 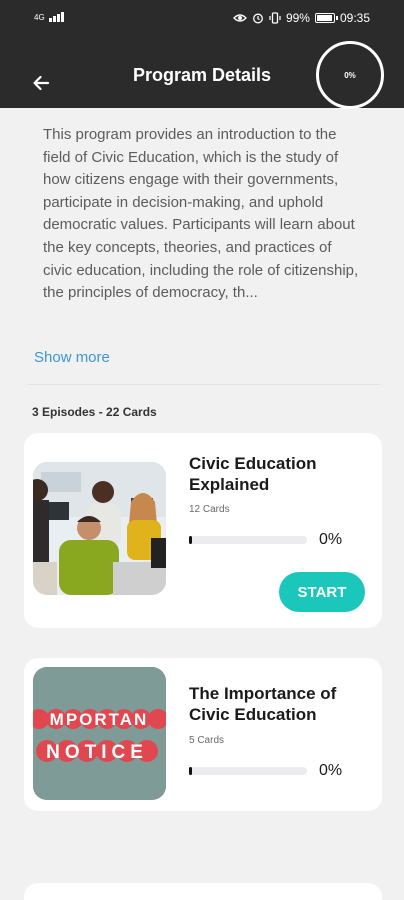 I want to click on battery-icon, so click(x=326, y=18).